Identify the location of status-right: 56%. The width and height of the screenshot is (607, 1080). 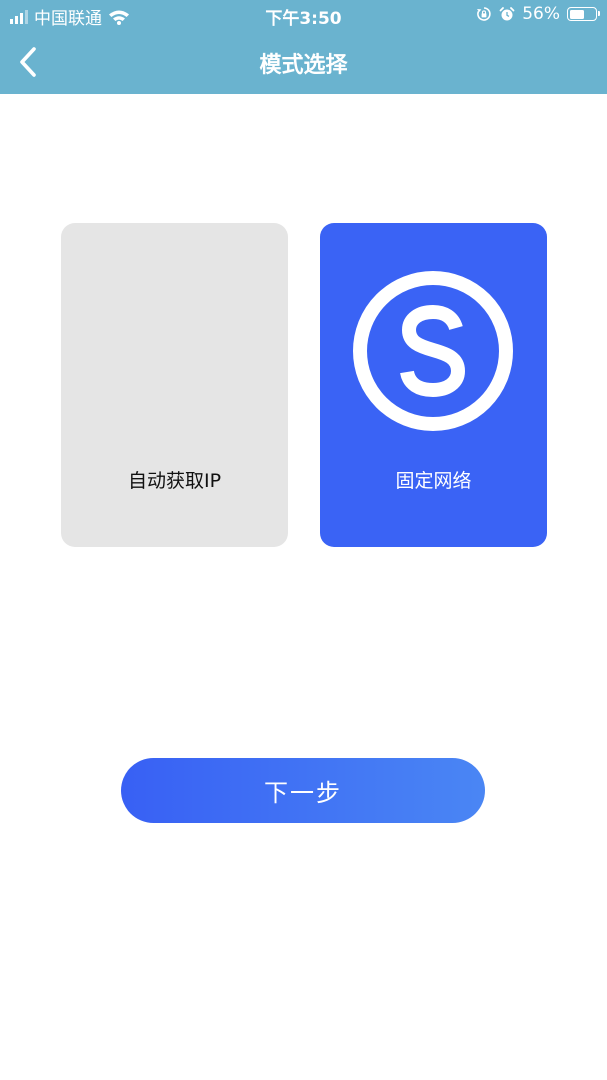
(538, 14).